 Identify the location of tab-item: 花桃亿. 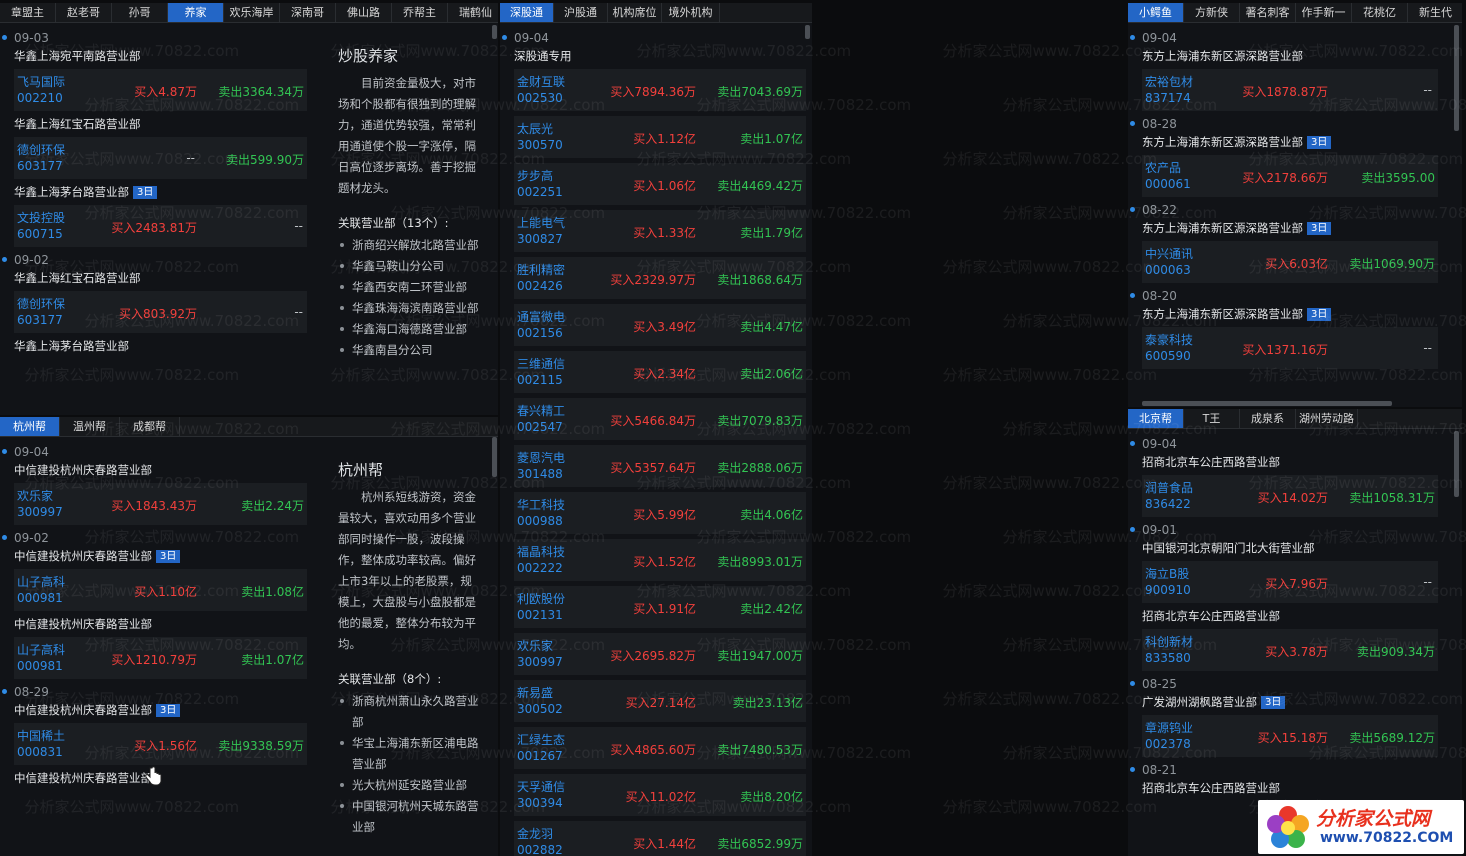
(1380, 12).